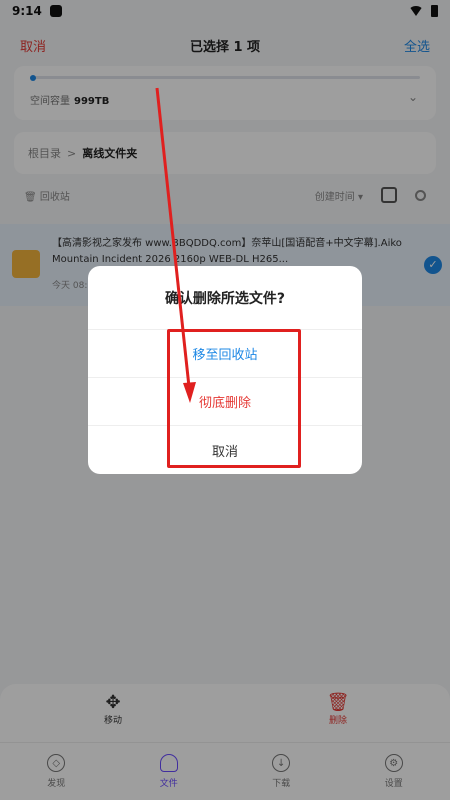 Image resolution: width=450 pixels, height=800 pixels. I want to click on highlight-box, so click(234, 398).